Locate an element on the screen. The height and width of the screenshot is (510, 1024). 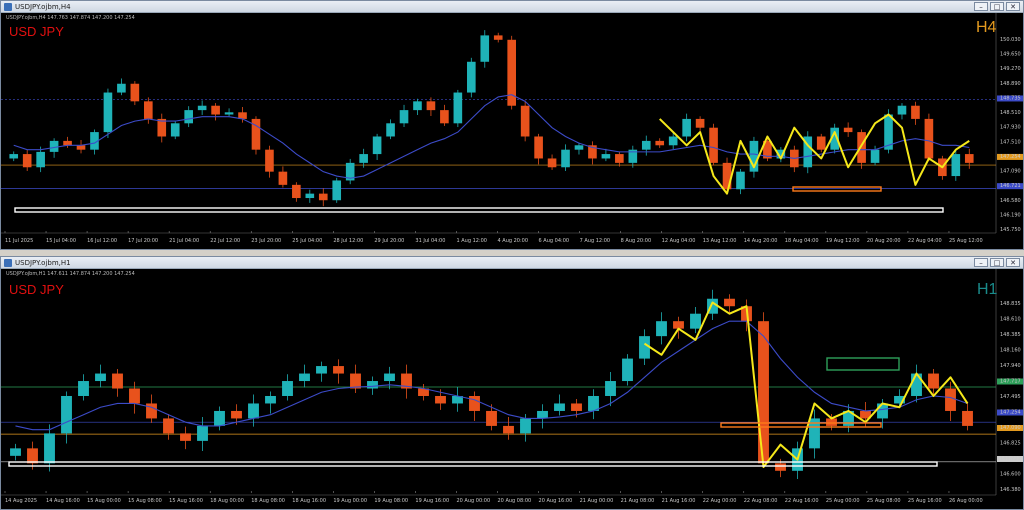
price-tick-label: 146.380 is located at coordinates (1010, 490).